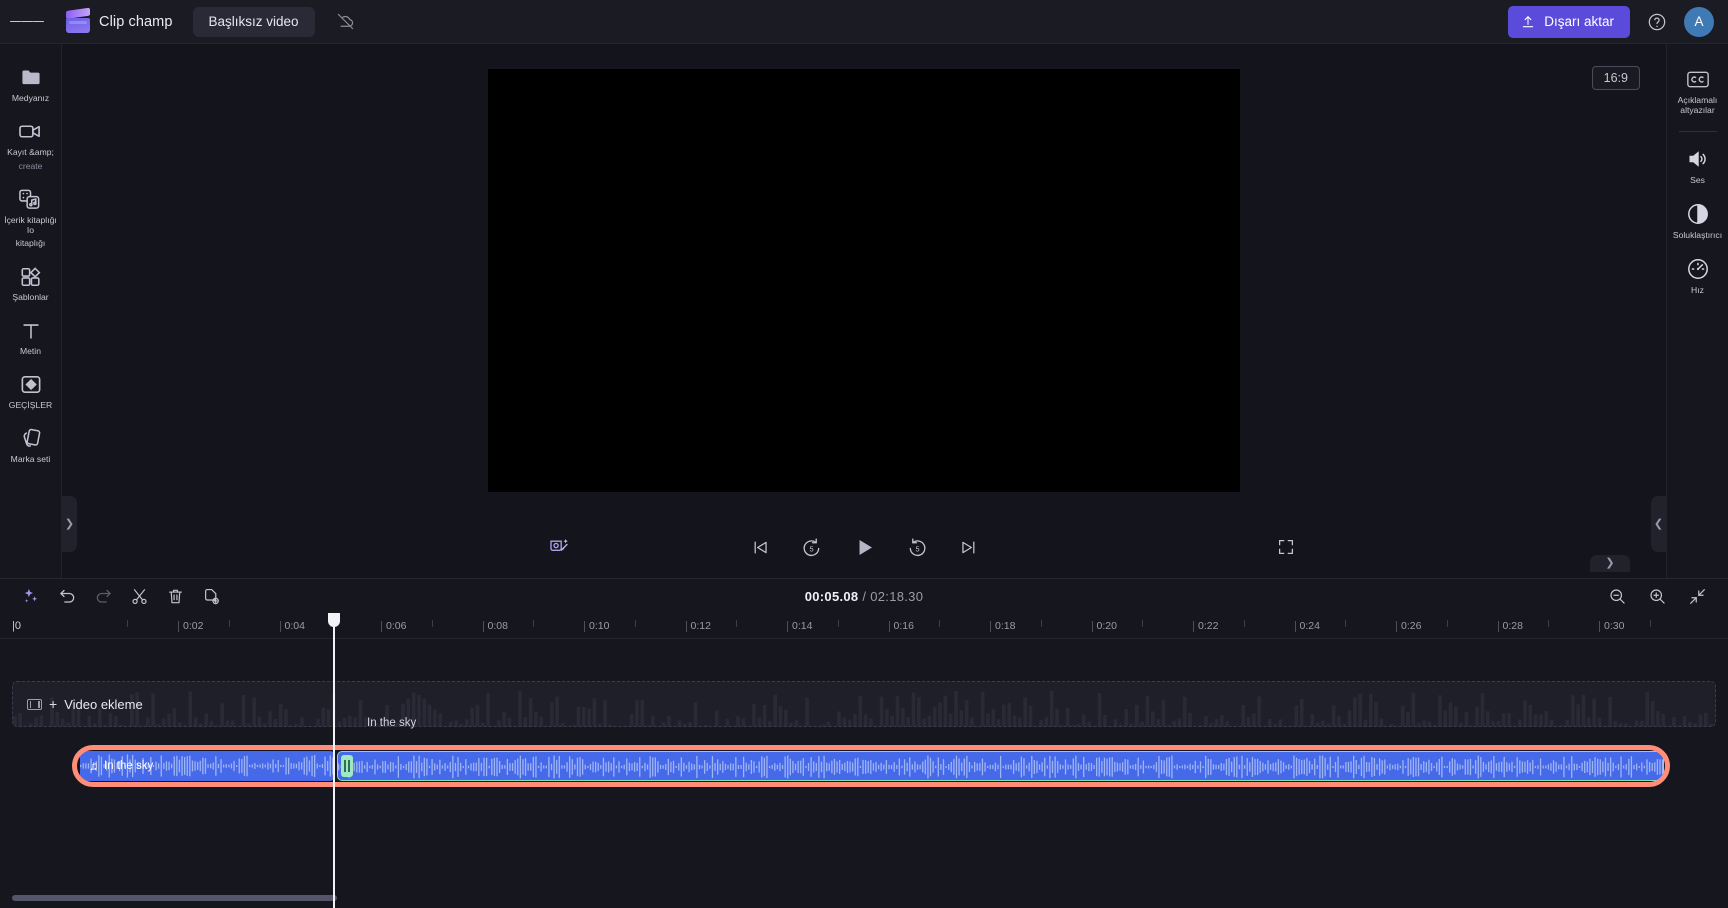  I want to click on topbar-right-group: Dışarı aktar A, so click(1611, 21).